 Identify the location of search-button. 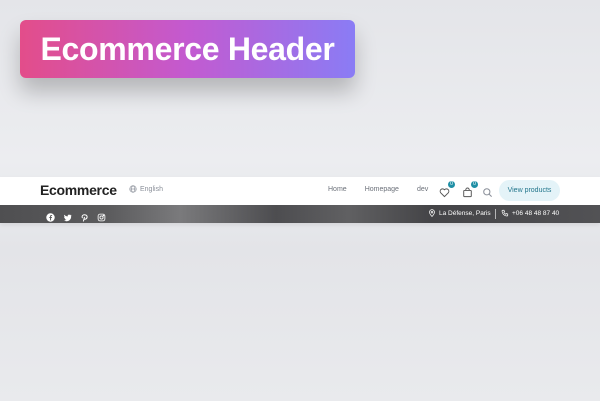
(488, 191).